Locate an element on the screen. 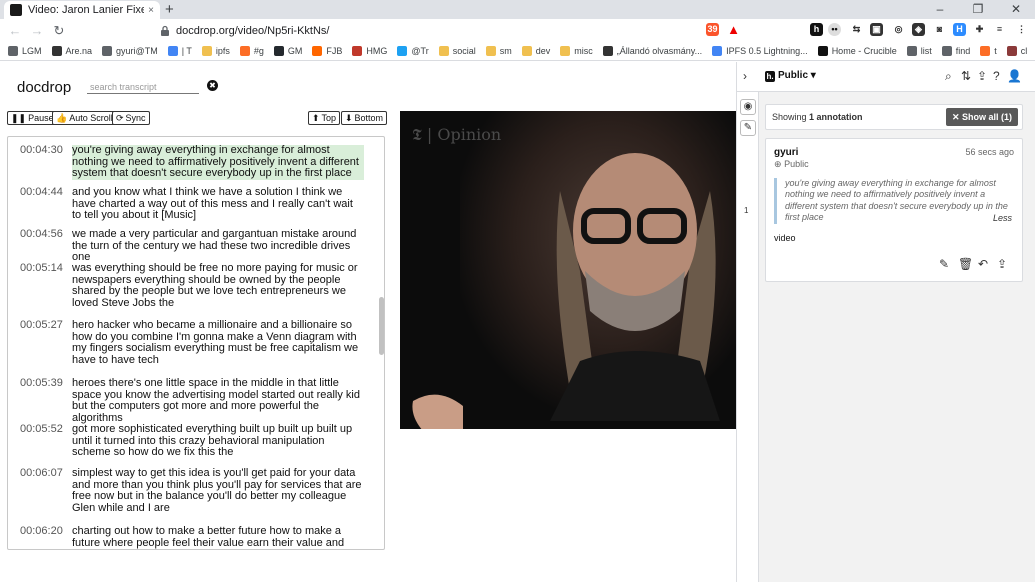  reading-list-icon: ≡ is located at coordinates (999, 29).